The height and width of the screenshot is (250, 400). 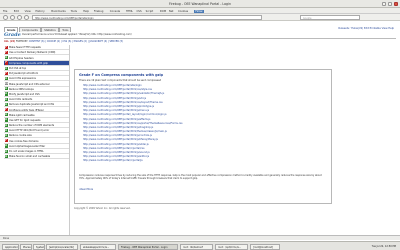 What do you see at coordinates (28, 11) in the screenshot?
I see `menu-item-view: View` at bounding box center [28, 11].